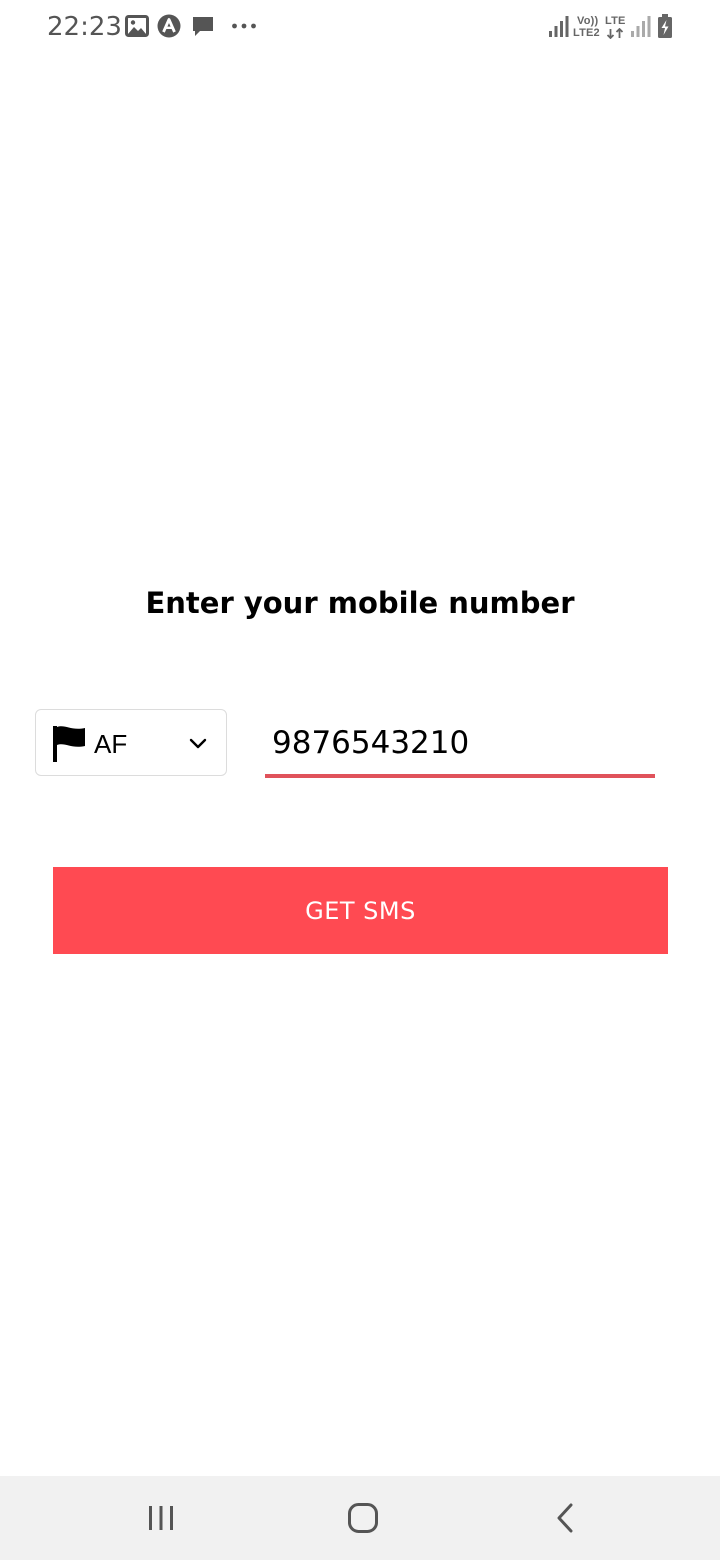  I want to click on app-a-icon, so click(169, 26).